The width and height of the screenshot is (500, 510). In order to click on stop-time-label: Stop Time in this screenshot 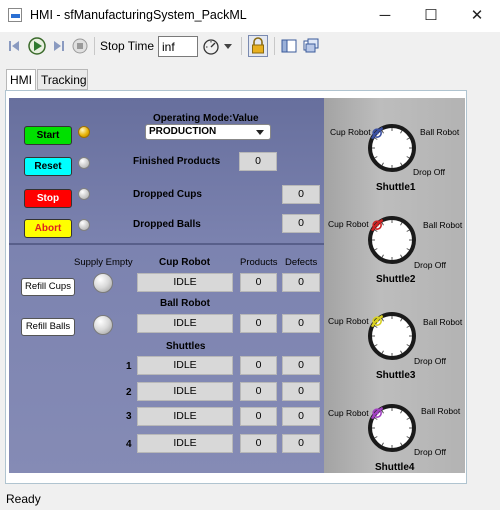, I will do `click(127, 46)`.